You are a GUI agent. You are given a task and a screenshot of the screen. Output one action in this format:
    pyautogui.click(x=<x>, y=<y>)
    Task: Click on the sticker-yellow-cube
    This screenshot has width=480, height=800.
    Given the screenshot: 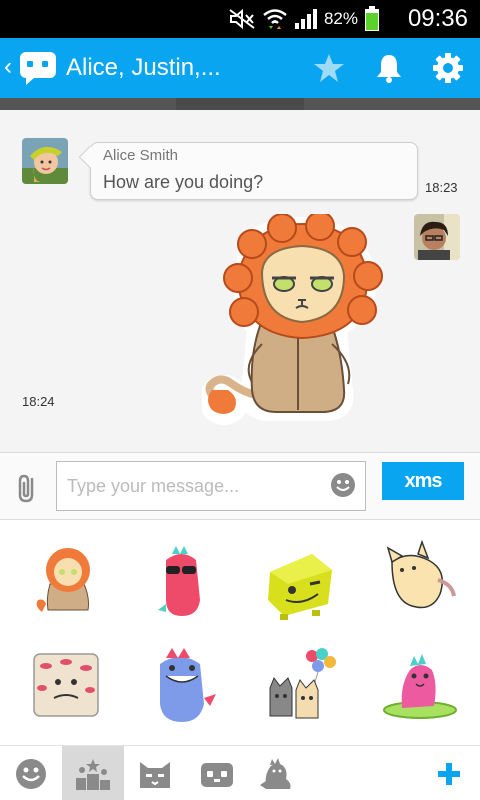 What is the action you would take?
    pyautogui.click(x=302, y=584)
    